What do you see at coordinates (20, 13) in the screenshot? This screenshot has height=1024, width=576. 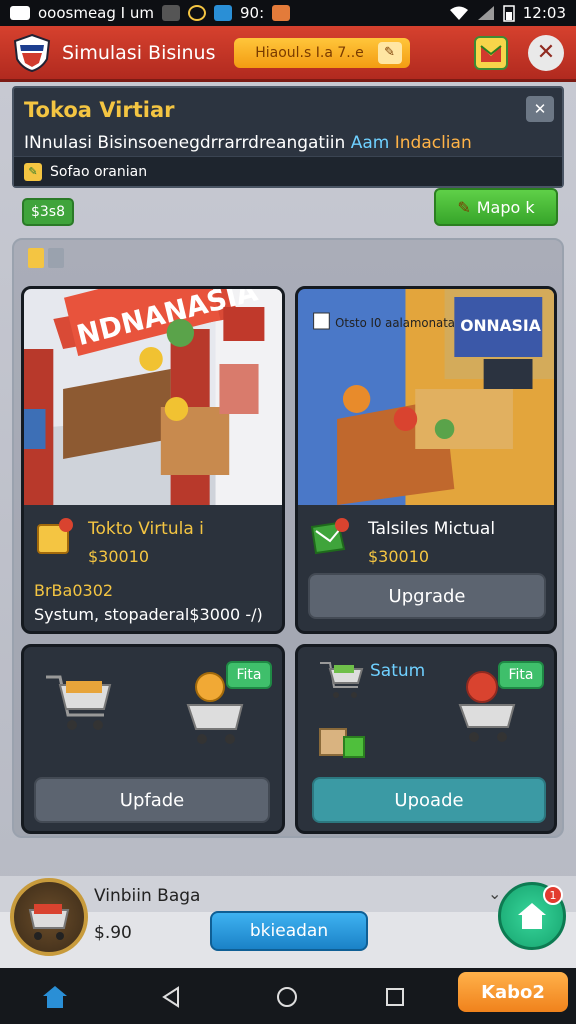 I see `gallery-icon` at bounding box center [20, 13].